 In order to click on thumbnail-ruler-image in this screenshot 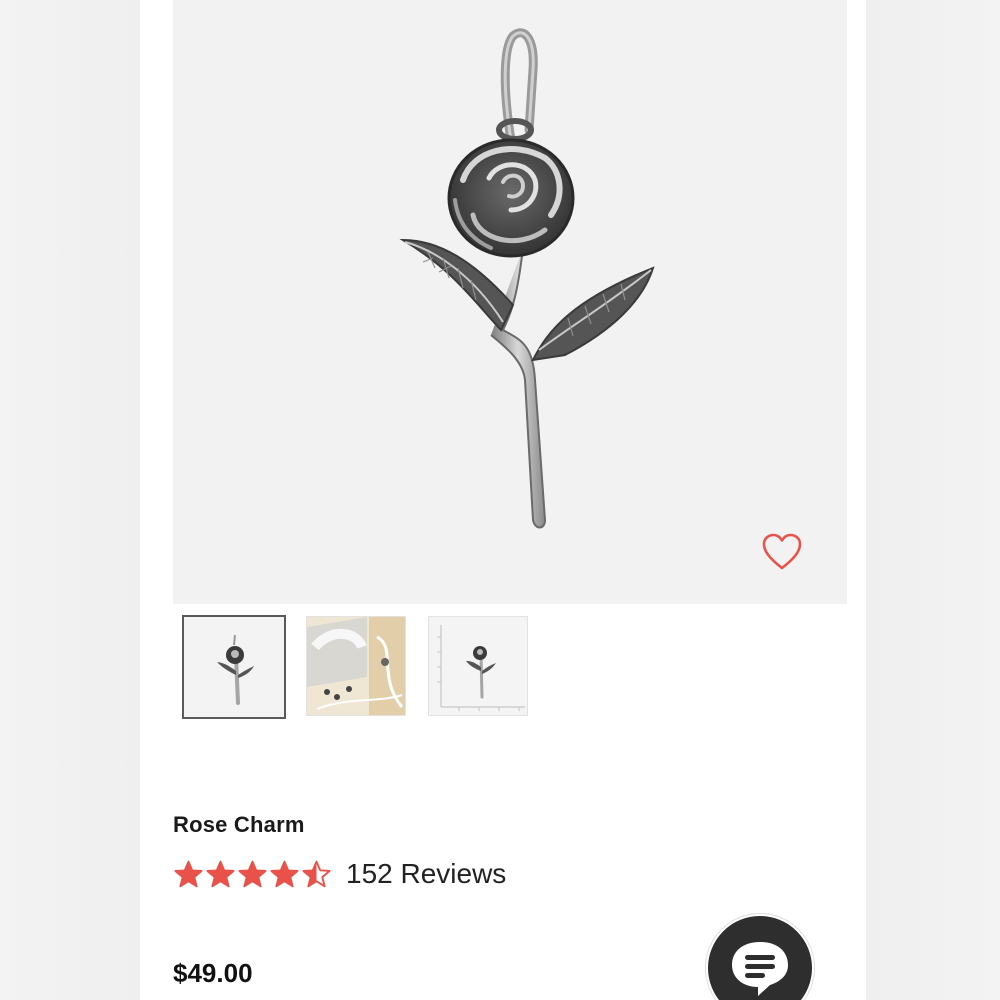, I will do `click(478, 666)`.